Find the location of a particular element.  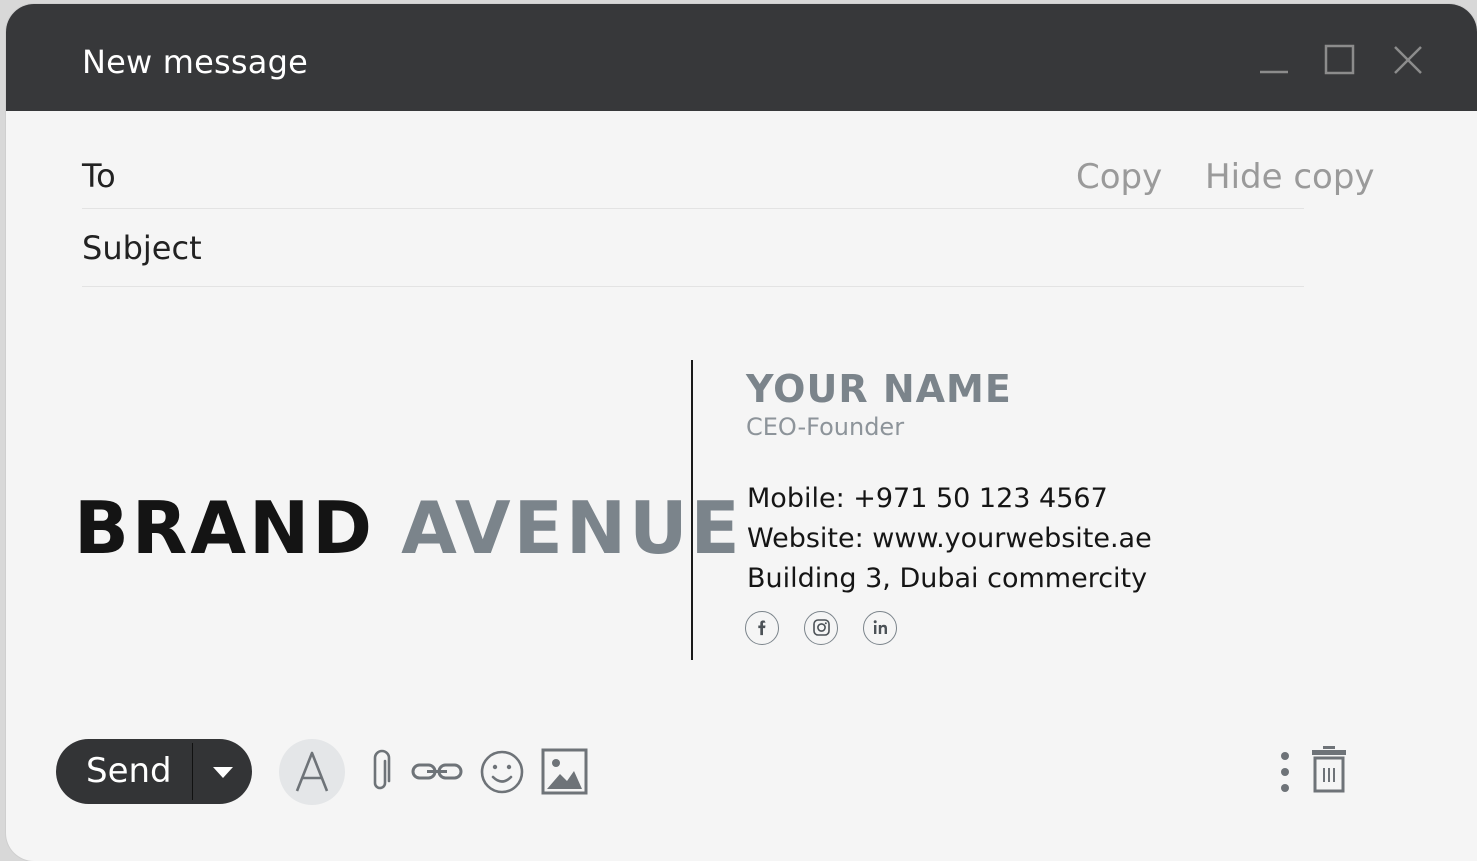

subject-label: Subject is located at coordinates (142, 248).